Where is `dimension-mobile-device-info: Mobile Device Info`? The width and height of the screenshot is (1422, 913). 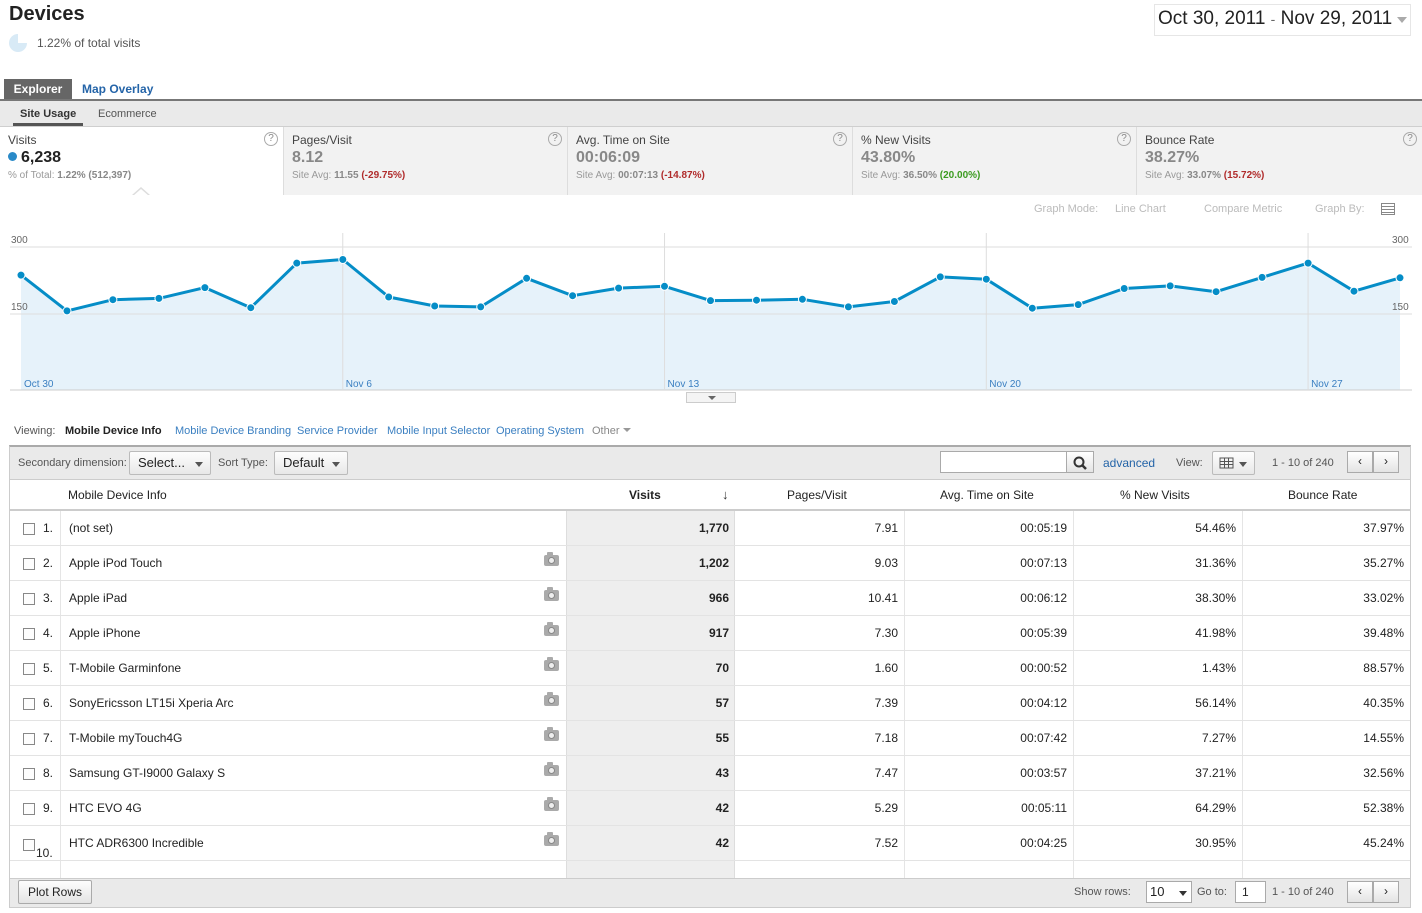 dimension-mobile-device-info: Mobile Device Info is located at coordinates (113, 431).